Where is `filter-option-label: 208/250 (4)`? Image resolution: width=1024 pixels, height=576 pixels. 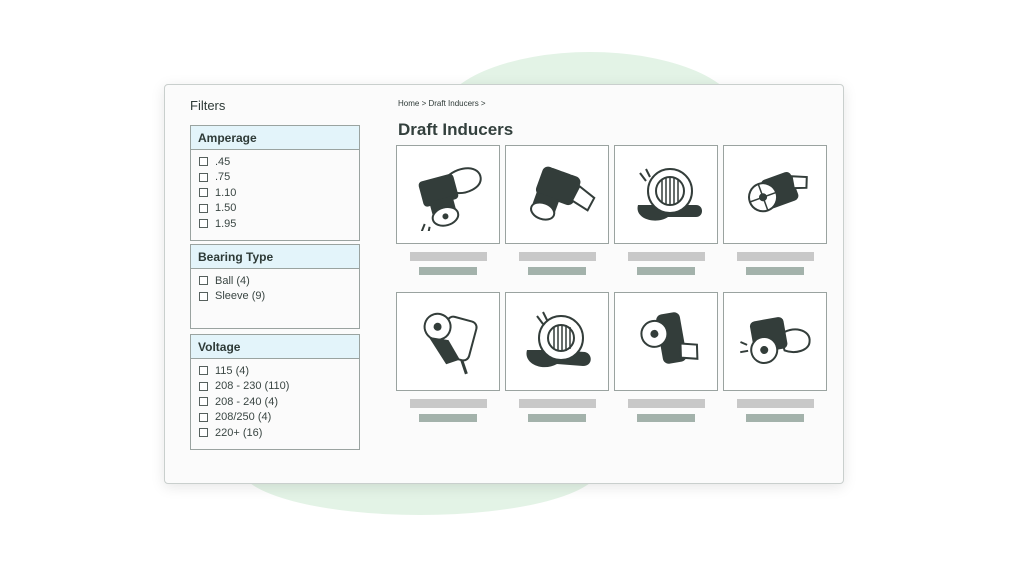
filter-option-label: 208/250 (4) is located at coordinates (243, 417).